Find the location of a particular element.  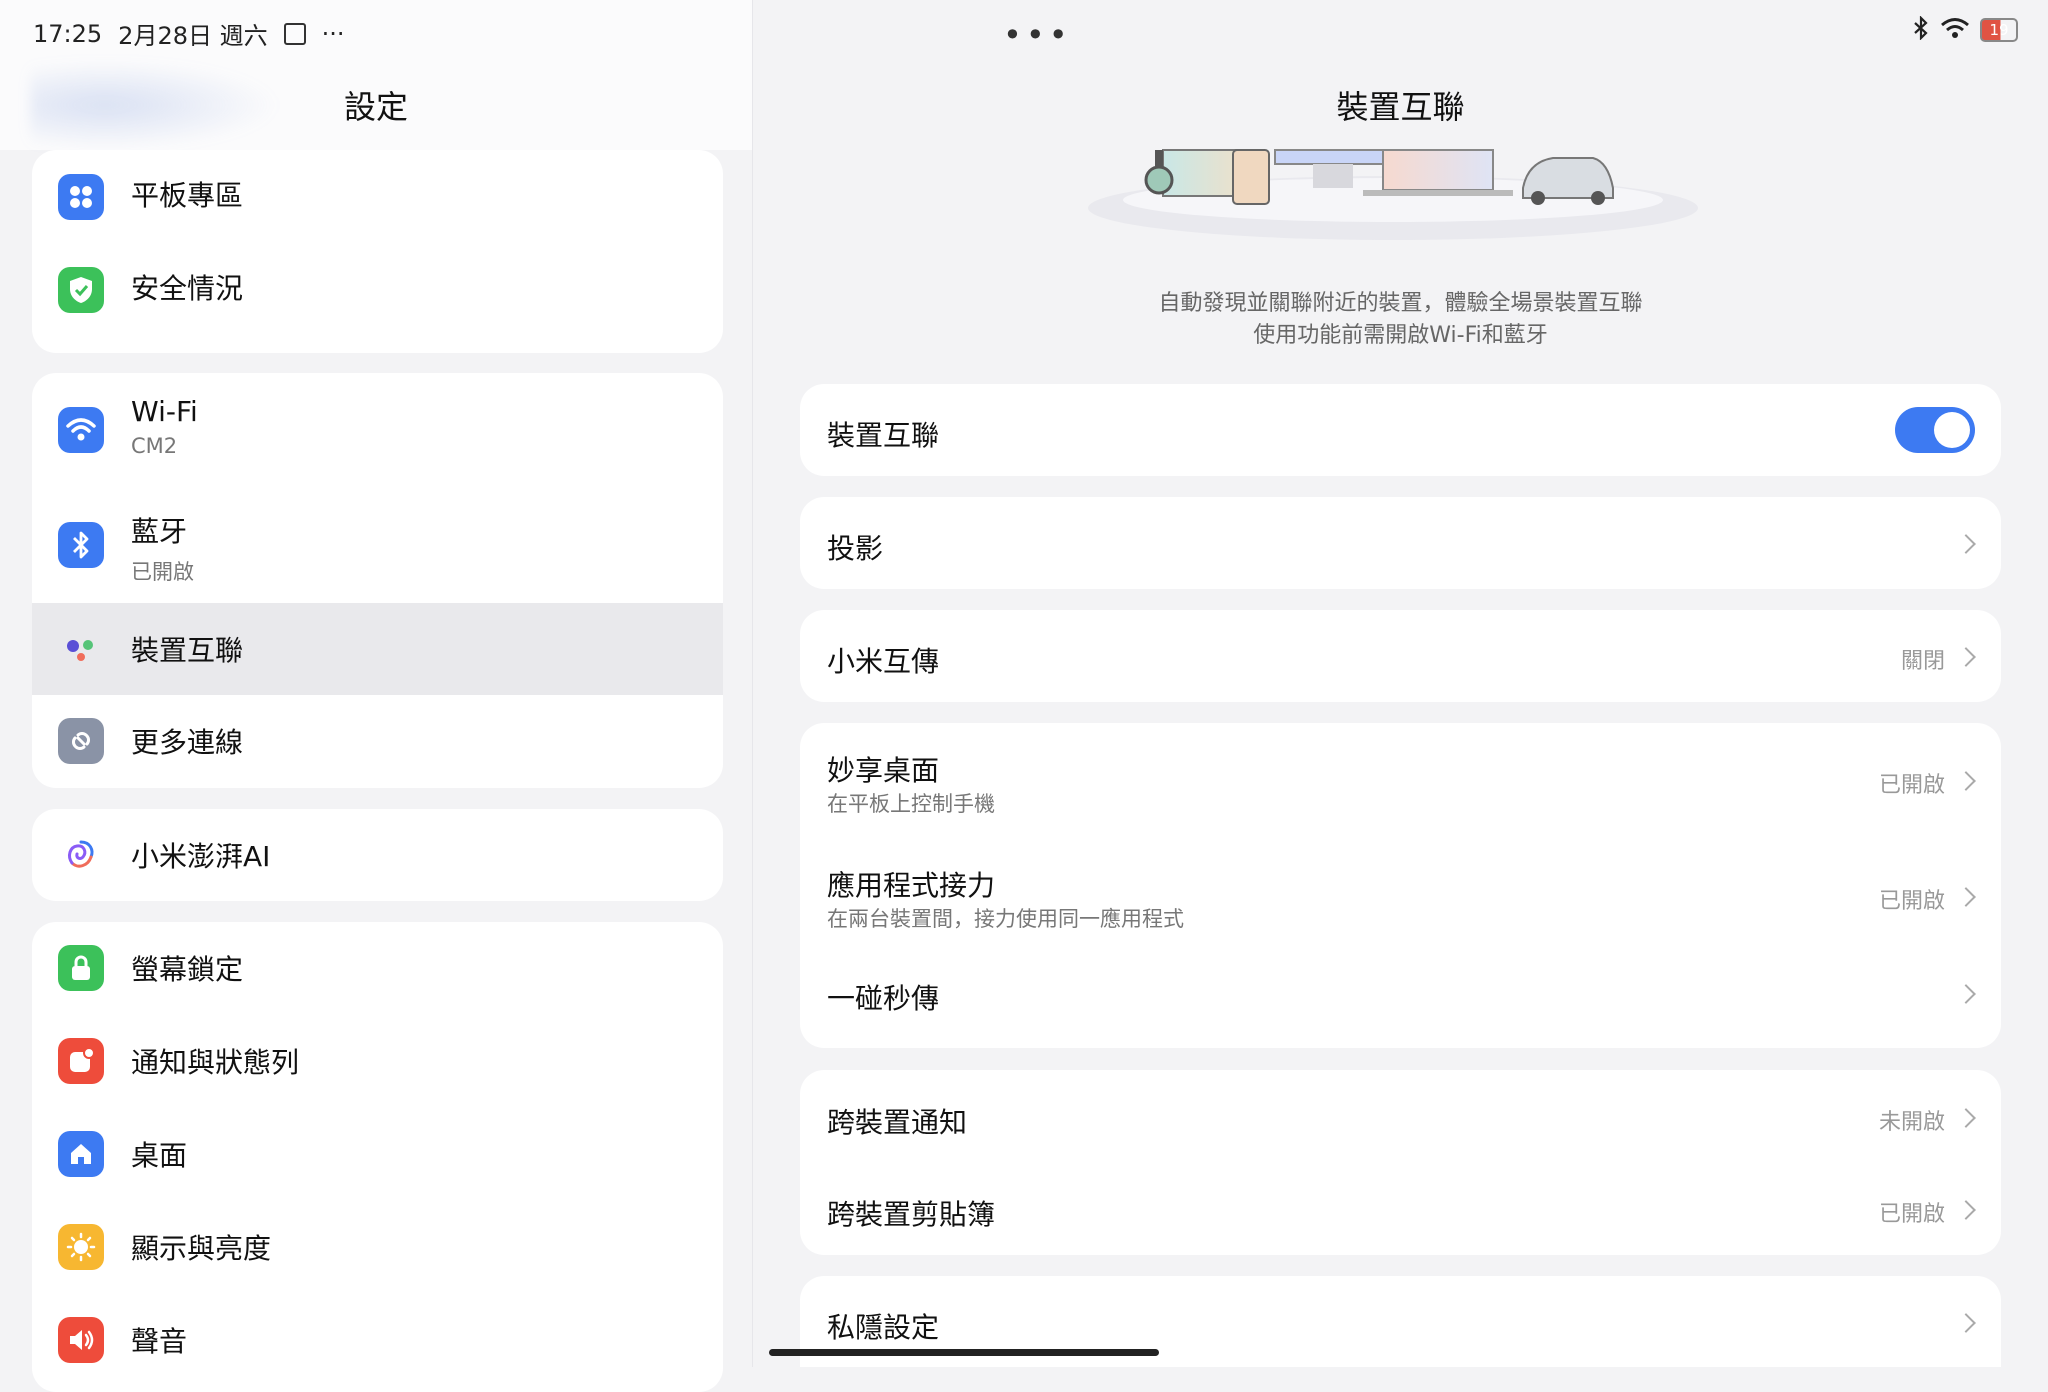

cast-card: 投影 is located at coordinates (1400, 543).